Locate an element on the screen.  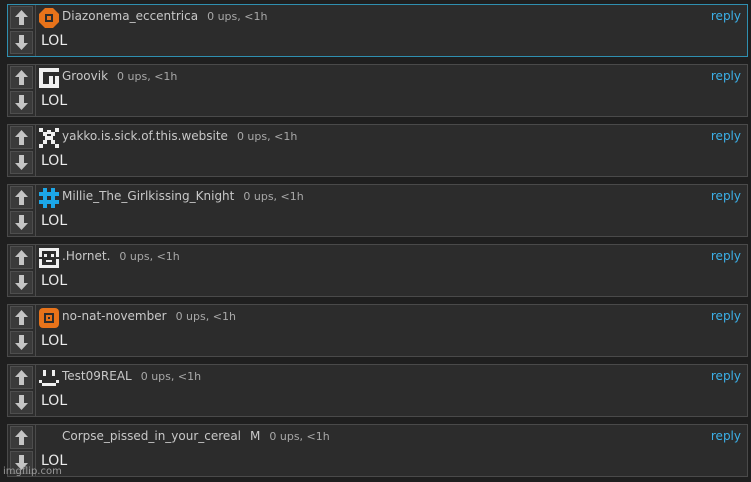
username-link: Groovik is located at coordinates (85, 76).